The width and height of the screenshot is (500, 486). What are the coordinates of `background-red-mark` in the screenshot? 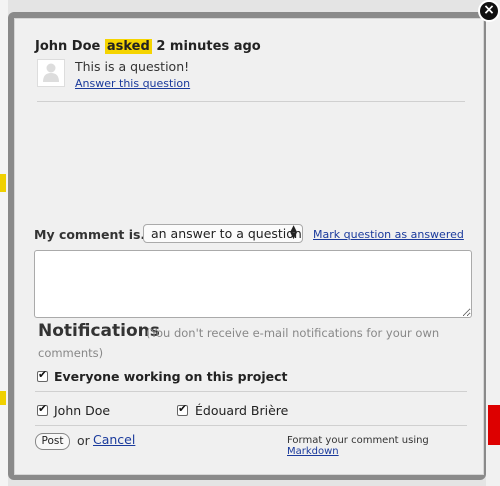 It's located at (494, 425).